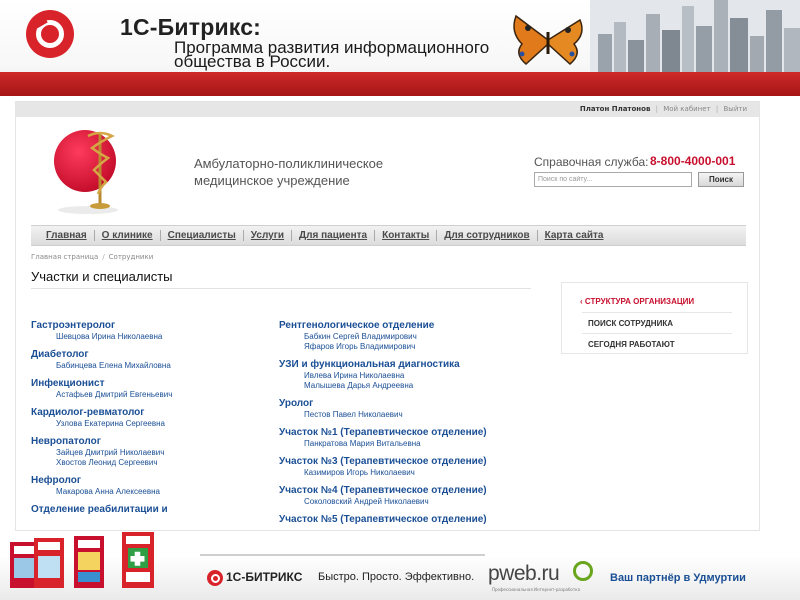  I want to click on help-service-label: Справочная служба:, so click(591, 162).